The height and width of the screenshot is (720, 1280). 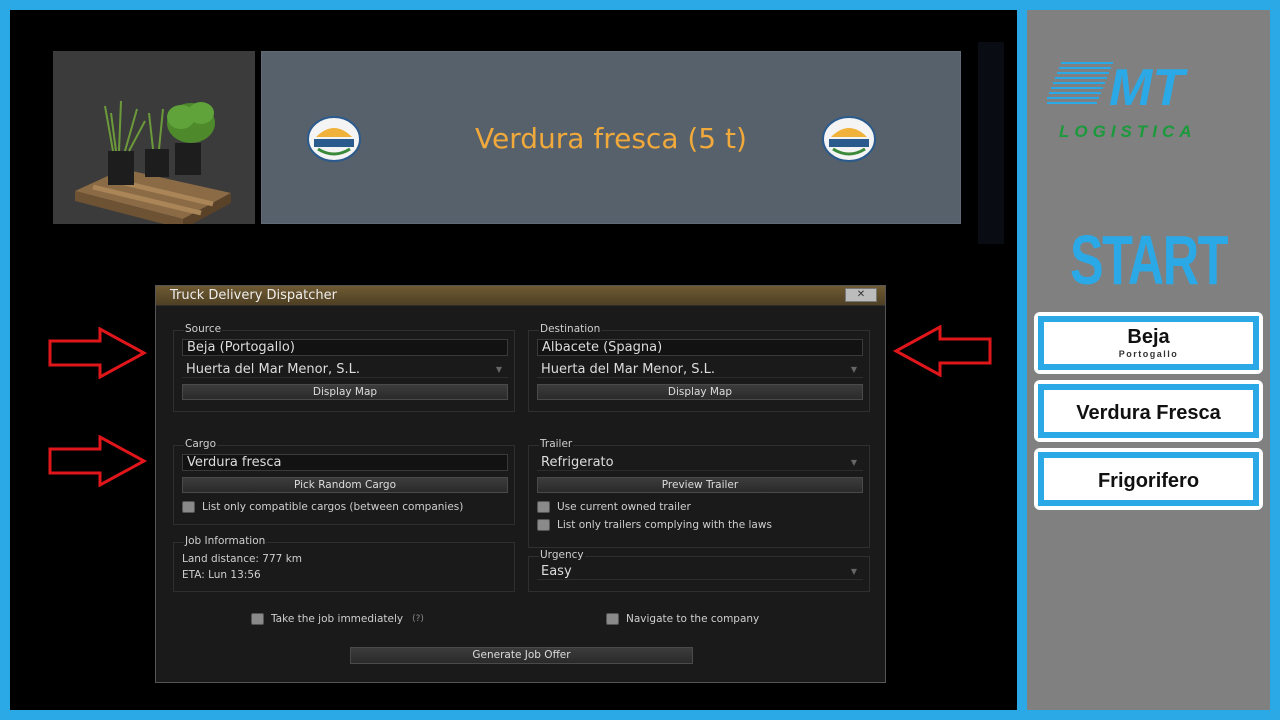 I want to click on use-owned-trailer-label: Use current owned trailer, so click(x=624, y=507).